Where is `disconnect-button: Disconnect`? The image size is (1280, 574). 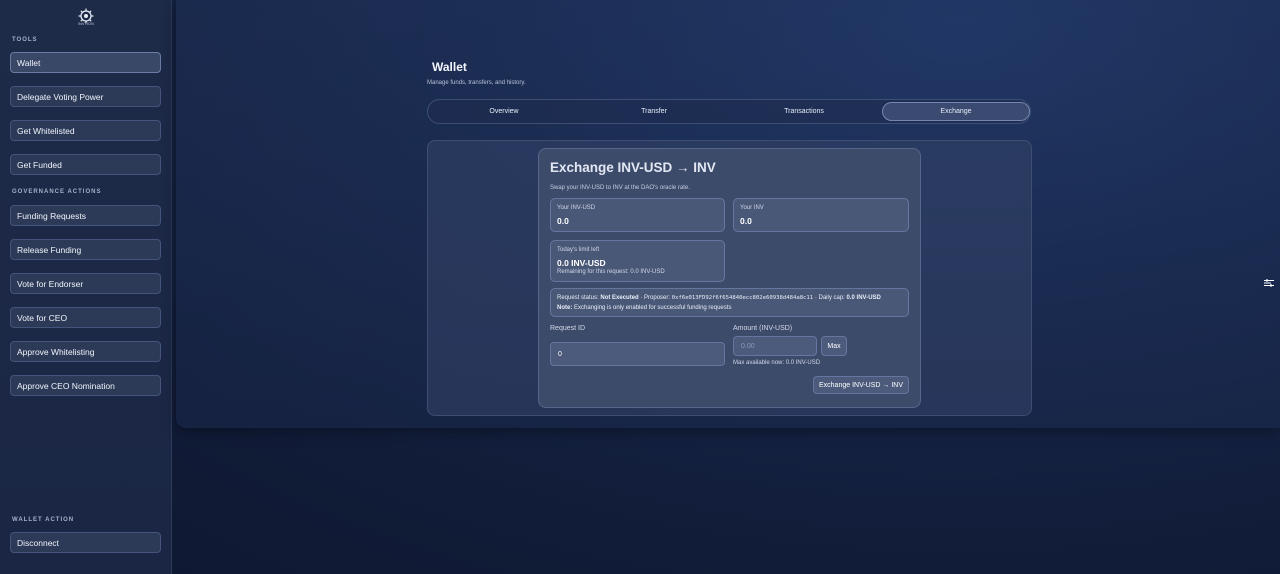
disconnect-button: Disconnect is located at coordinates (85, 542).